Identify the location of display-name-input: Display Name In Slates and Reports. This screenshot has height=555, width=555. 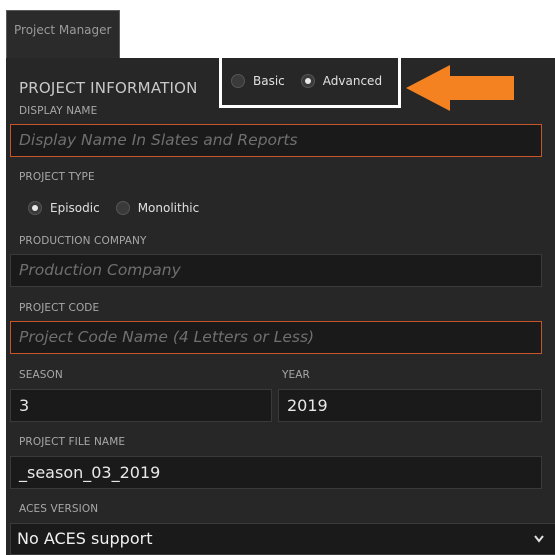
(276, 140).